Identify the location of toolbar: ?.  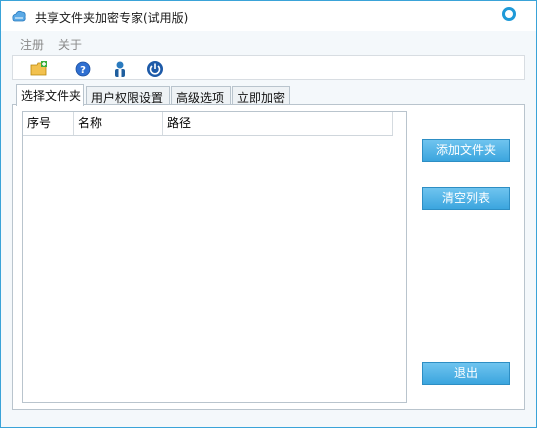
(268, 67).